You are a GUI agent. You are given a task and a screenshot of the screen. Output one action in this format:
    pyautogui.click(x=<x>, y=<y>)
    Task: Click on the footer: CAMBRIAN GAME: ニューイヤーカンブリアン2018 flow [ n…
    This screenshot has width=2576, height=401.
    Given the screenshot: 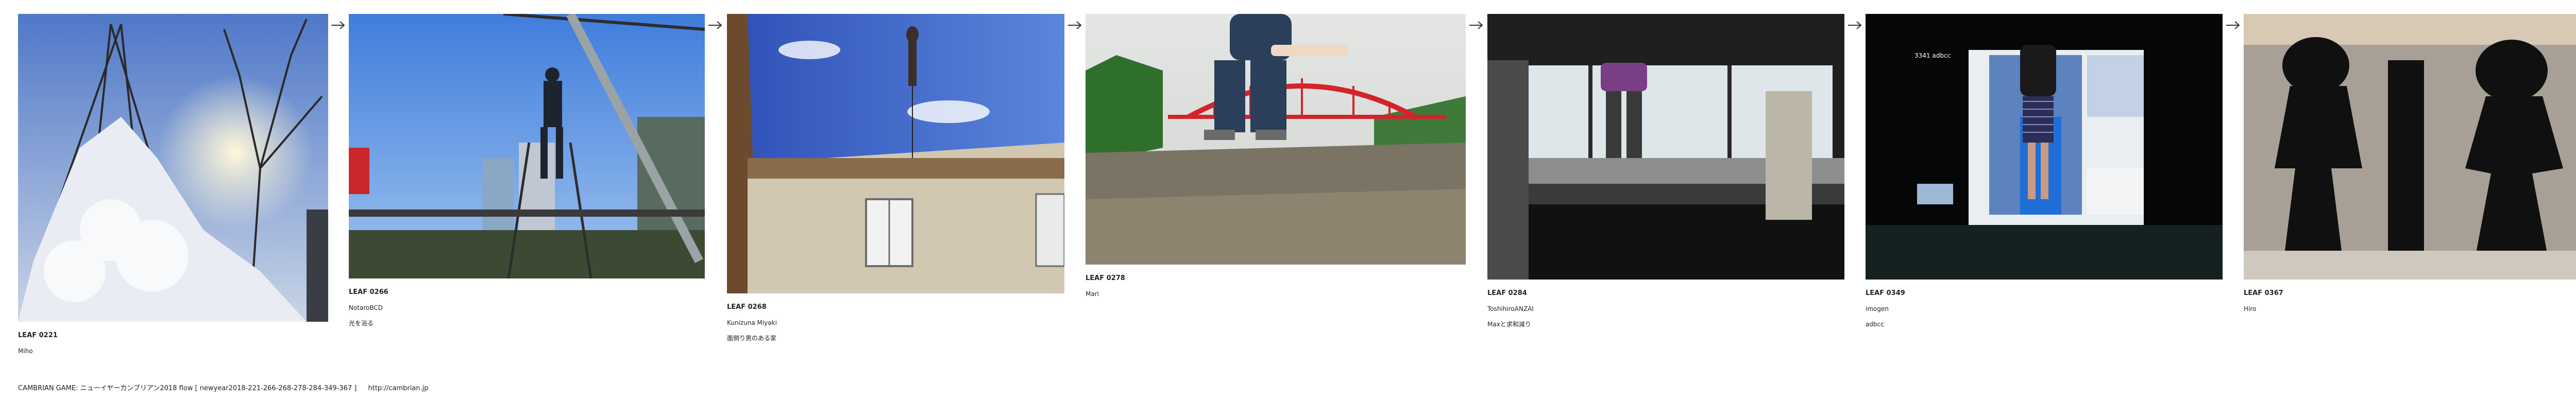 What is the action you would take?
    pyautogui.click(x=223, y=387)
    